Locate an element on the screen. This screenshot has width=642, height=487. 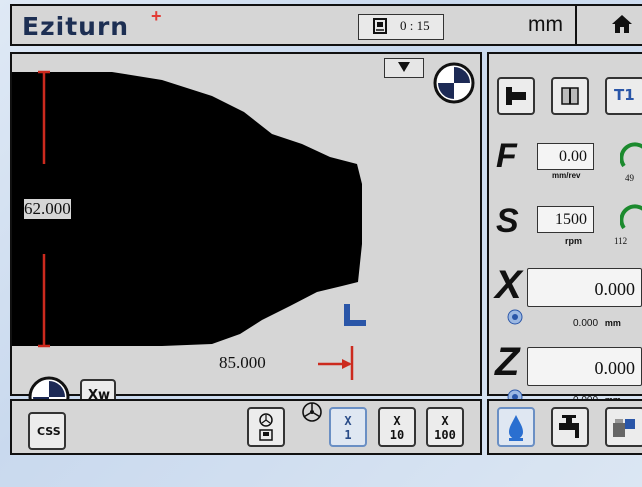
speed-gauge-icon is located at coordinates (631, 217).